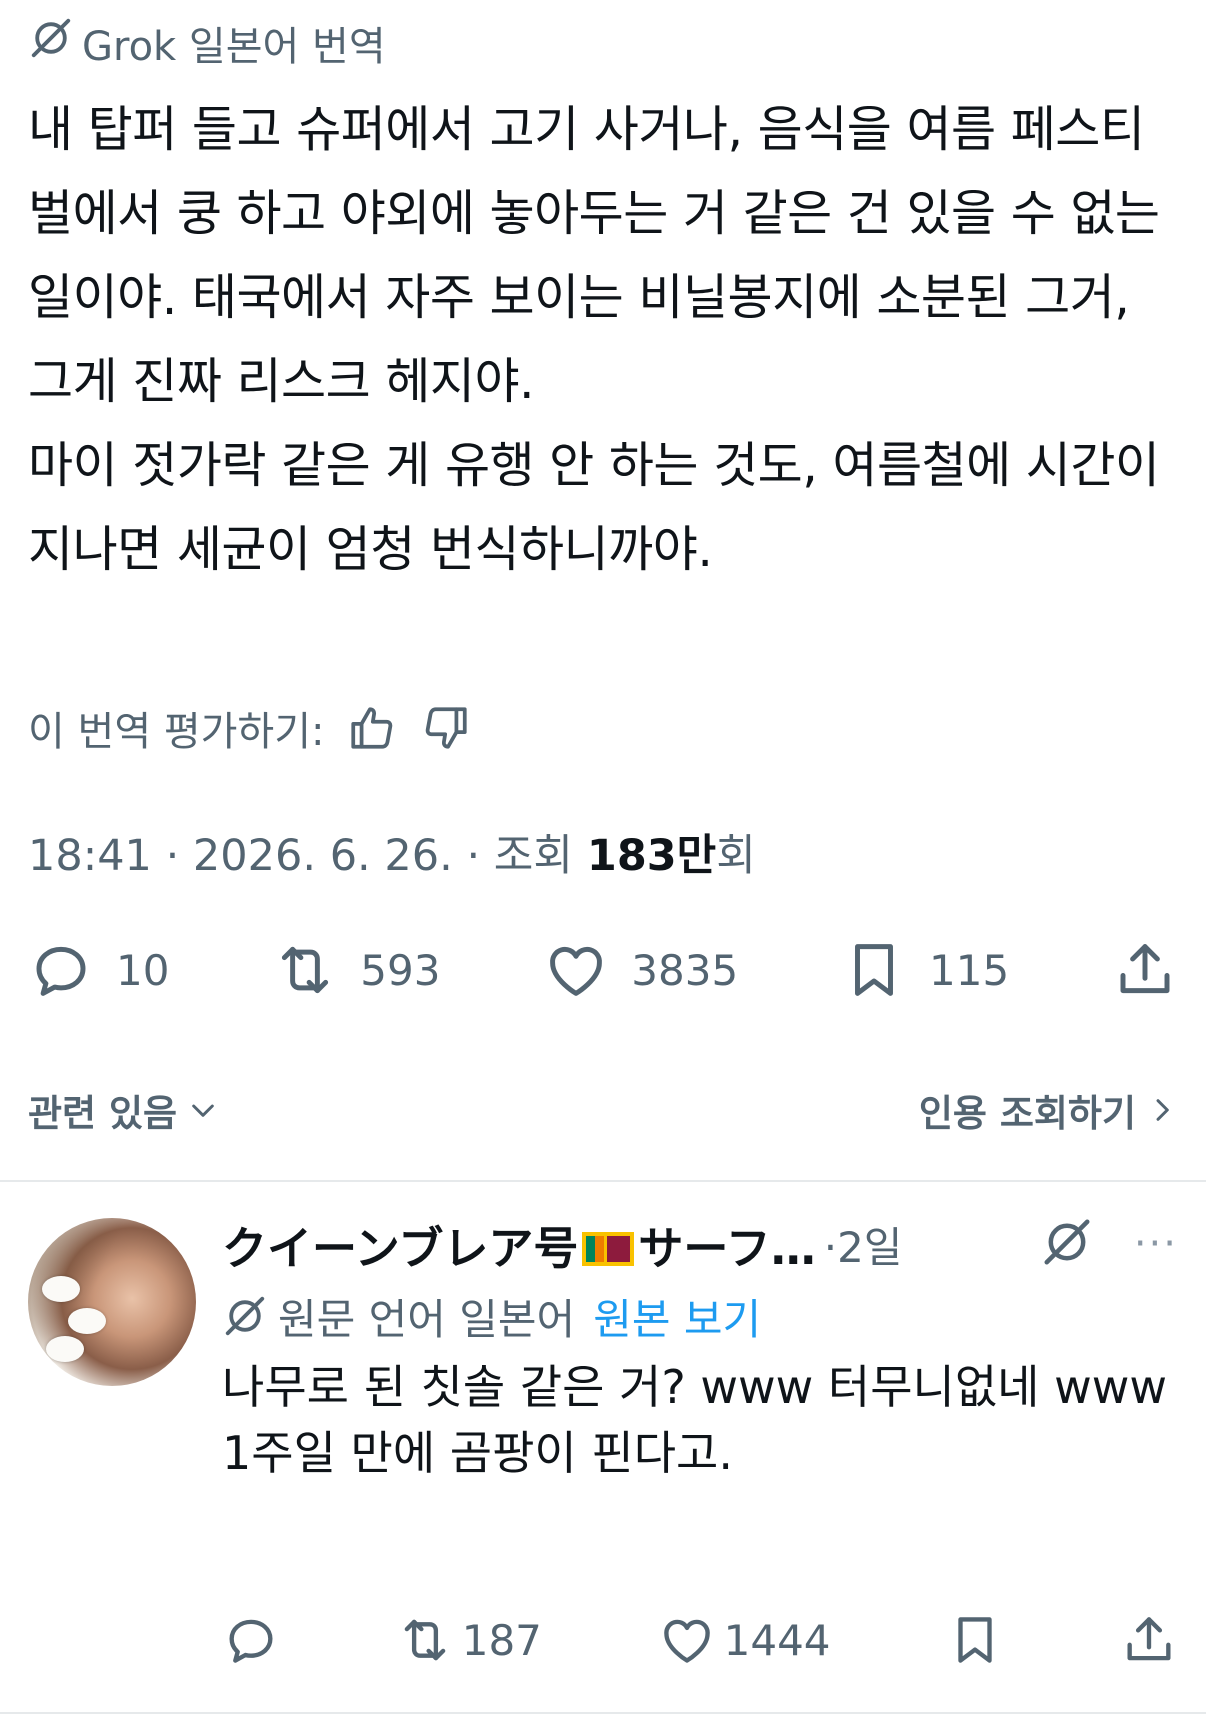 Image resolution: width=1206 pixels, height=1716 pixels. I want to click on view-quotes-link: 인용 조회하기, so click(1048, 1110).